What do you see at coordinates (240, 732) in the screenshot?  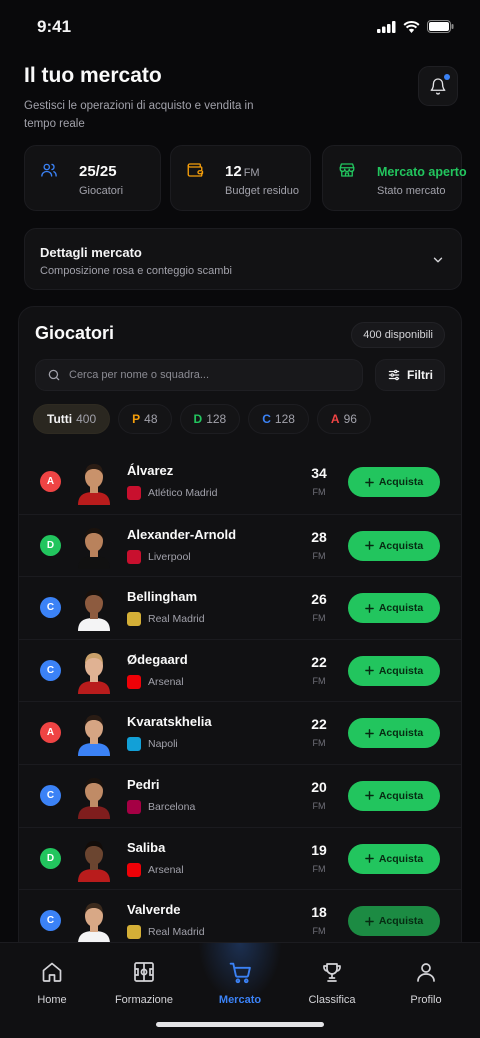 I see `player-row: A Kvaratskhelia Napoli 22 FM Acquista` at bounding box center [240, 732].